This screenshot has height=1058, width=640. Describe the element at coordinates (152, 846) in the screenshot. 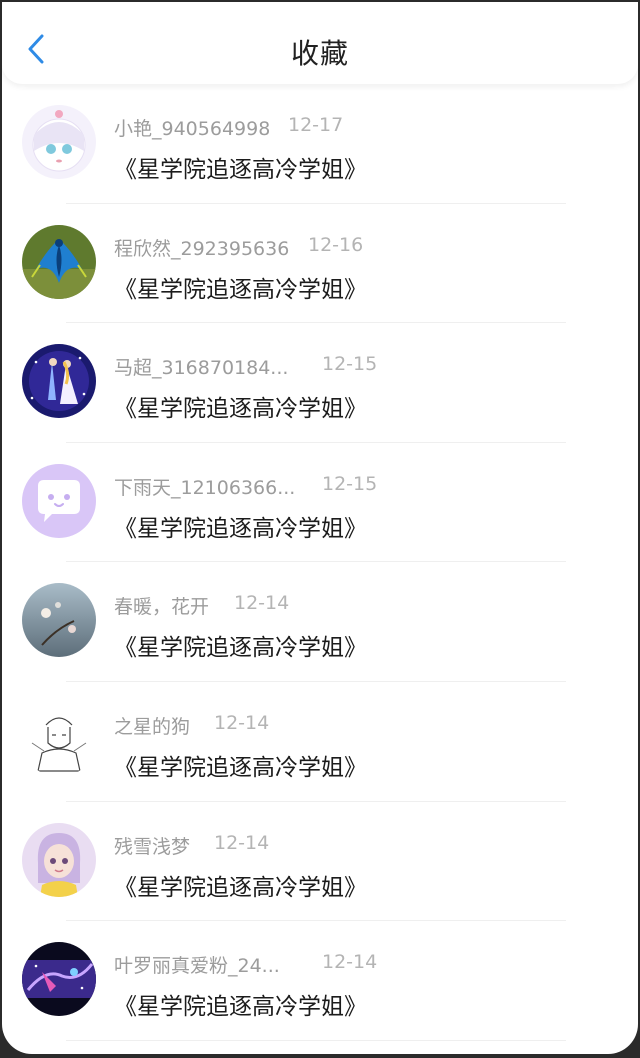

I see `user-name: 残雪浅梦` at that location.